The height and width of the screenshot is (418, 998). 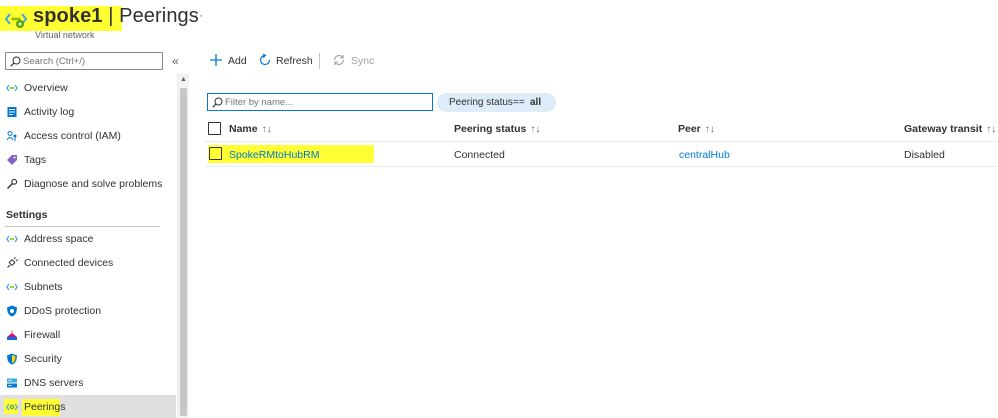 I want to click on menu-search-box, so click(x=84, y=61).